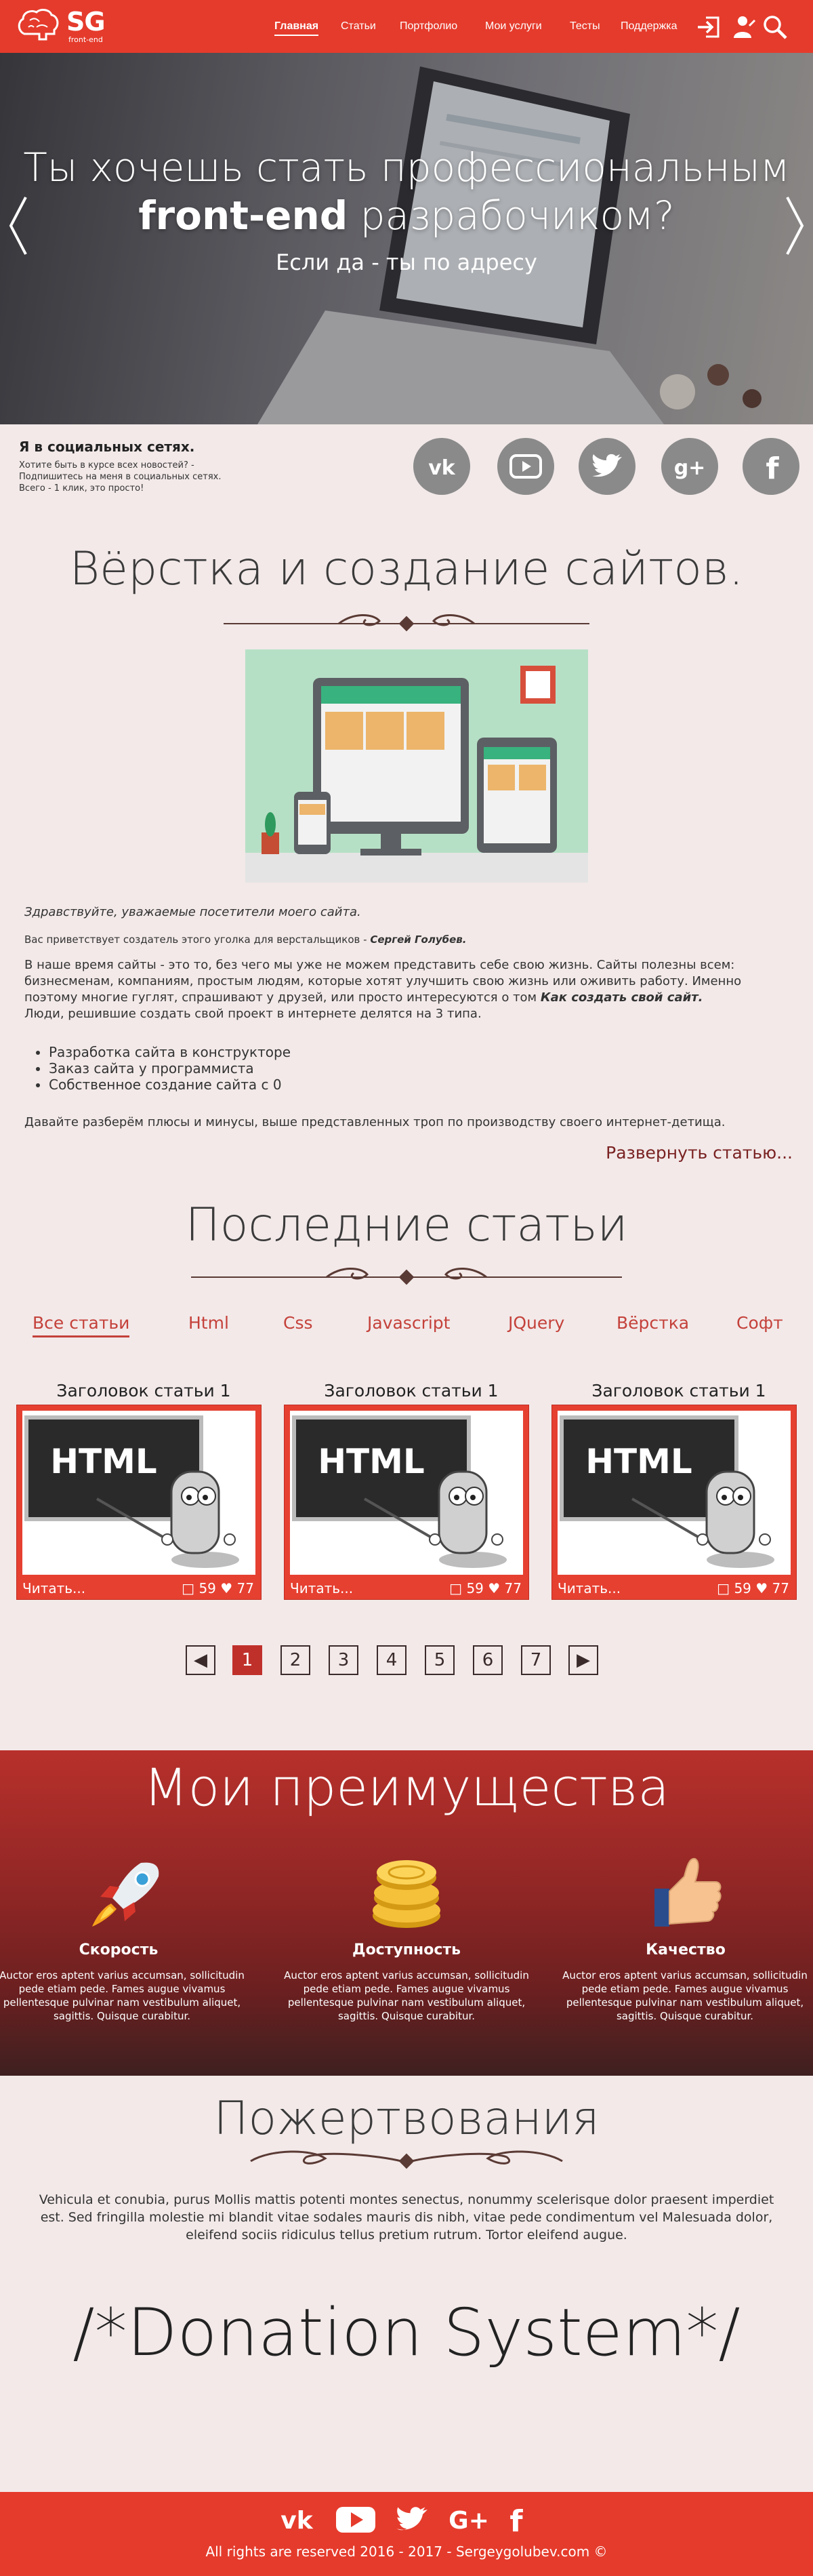 This screenshot has width=813, height=2576. Describe the element at coordinates (40, 25) in the screenshot. I see `brain-logo-icon` at that location.